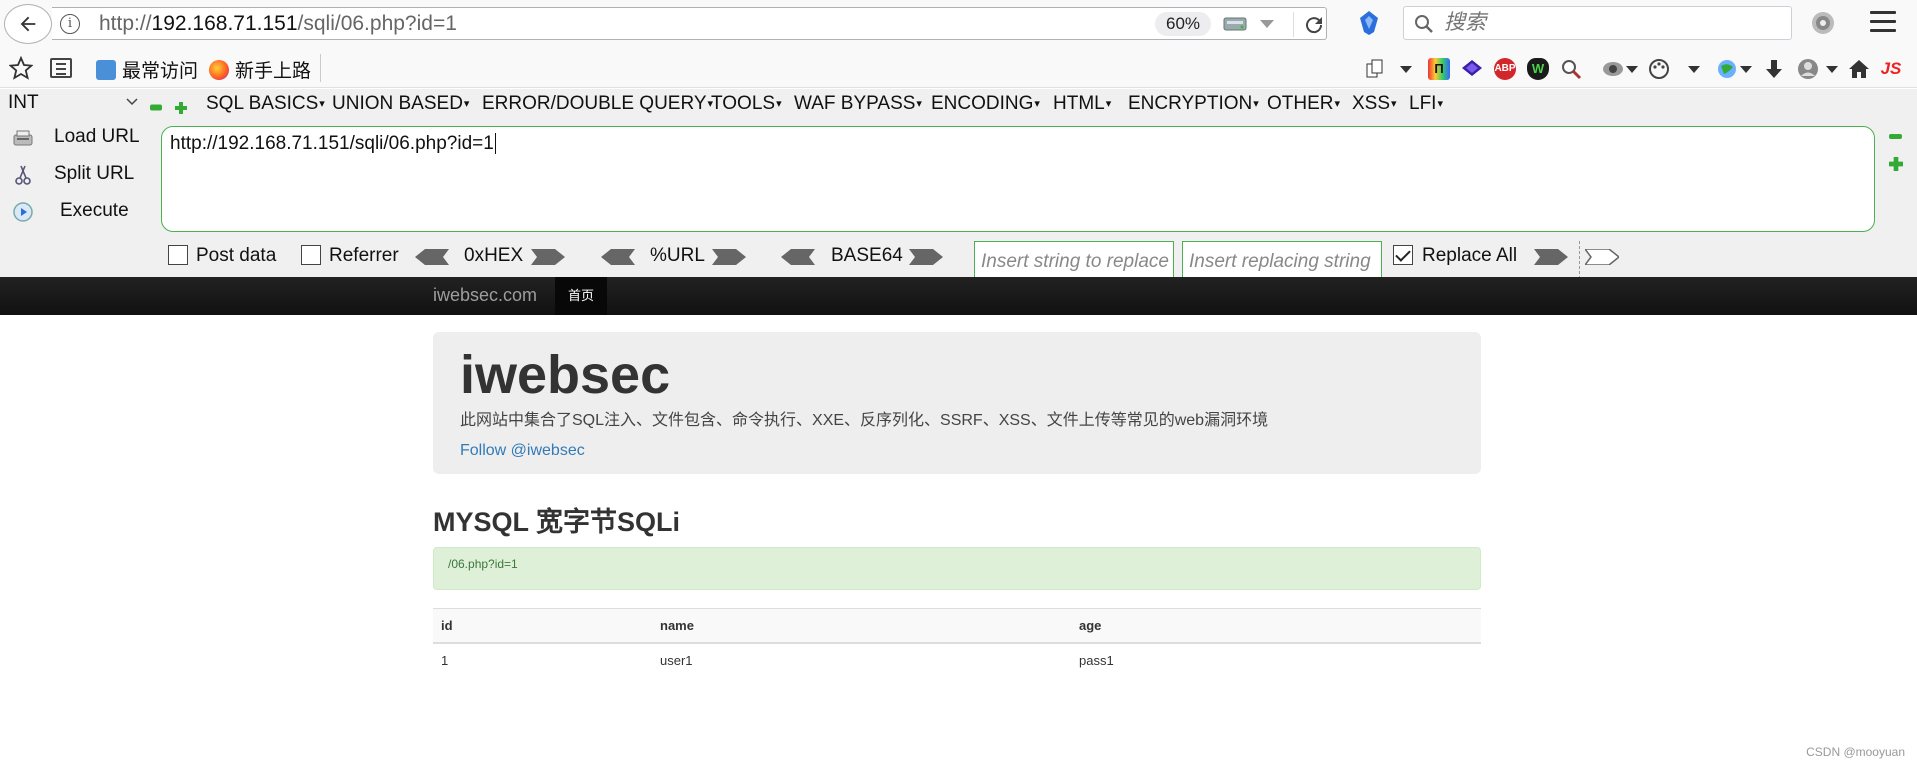 Image resolution: width=1917 pixels, height=767 pixels. Describe the element at coordinates (23, 212) in the screenshot. I see `play-icon` at that location.